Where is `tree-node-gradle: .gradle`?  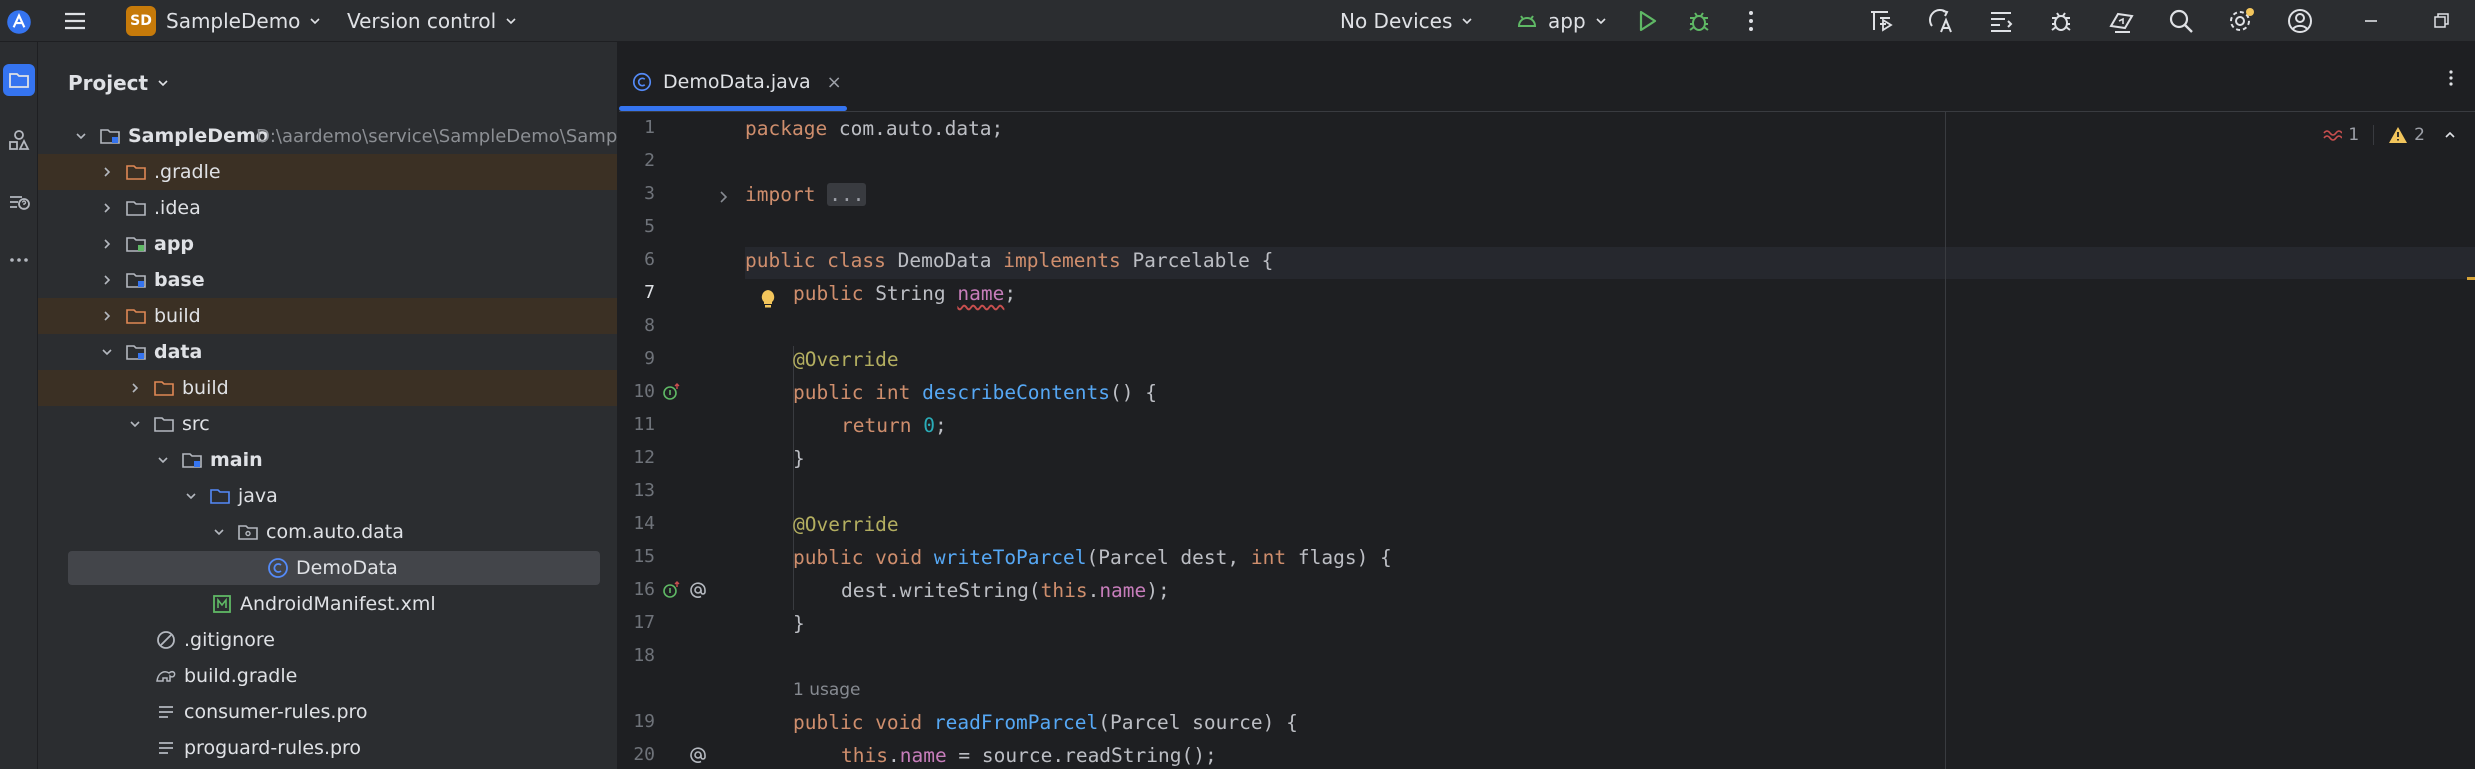
tree-node-gradle: .gradle is located at coordinates (327, 172).